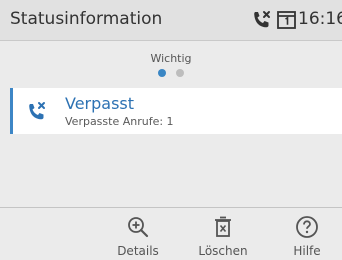 The image size is (342, 260). Describe the element at coordinates (171, 73) in the screenshot. I see `pager-dots` at that location.